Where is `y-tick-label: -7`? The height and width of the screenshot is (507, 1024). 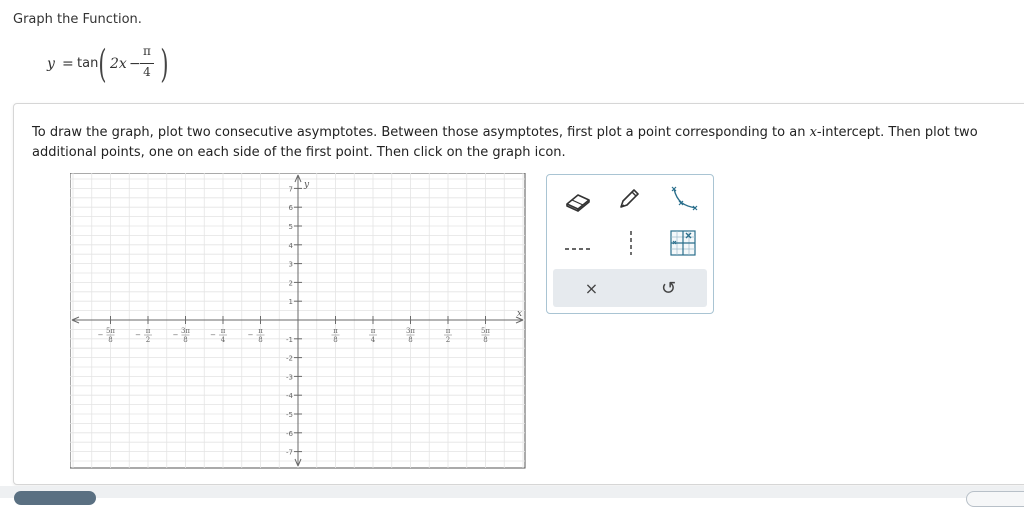 y-tick-label: -7 is located at coordinates (289, 453).